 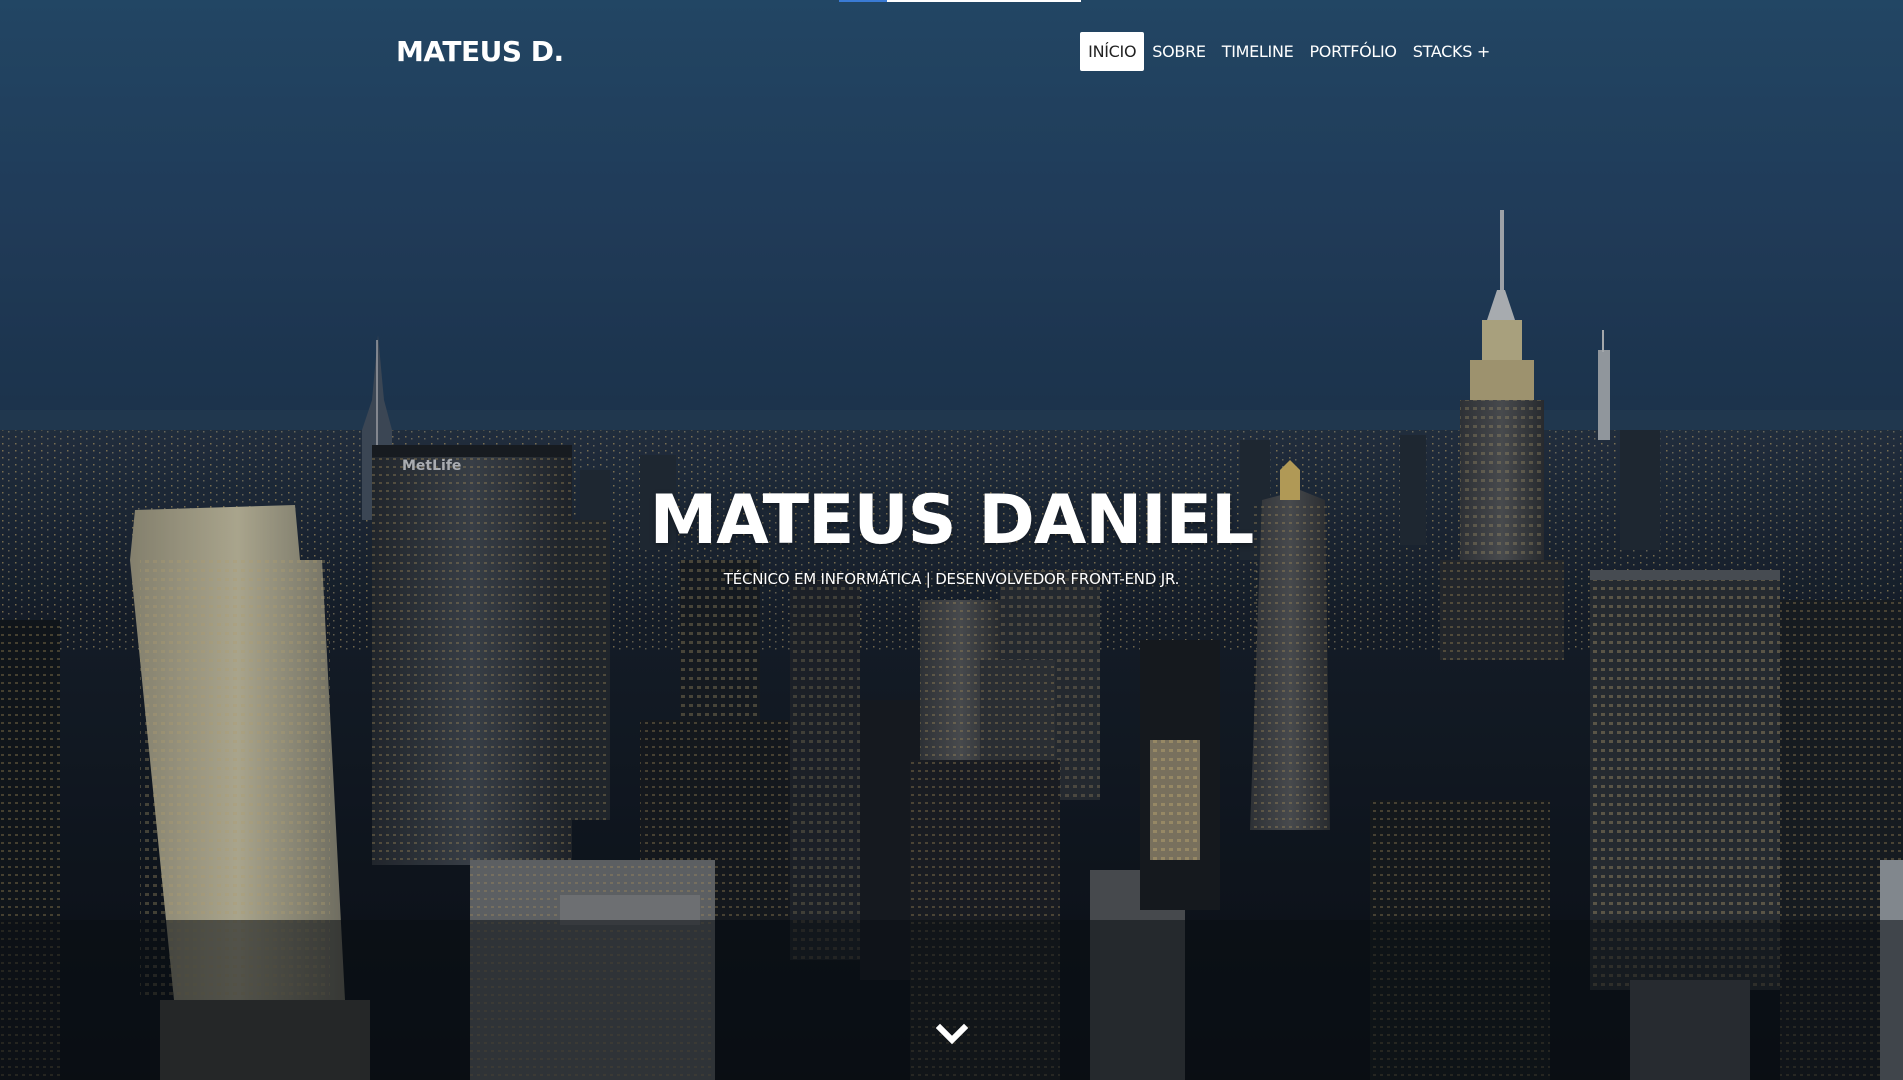 What do you see at coordinates (1352, 51) in the screenshot?
I see `nav-link-portfolio: PORTFÓLIO` at bounding box center [1352, 51].